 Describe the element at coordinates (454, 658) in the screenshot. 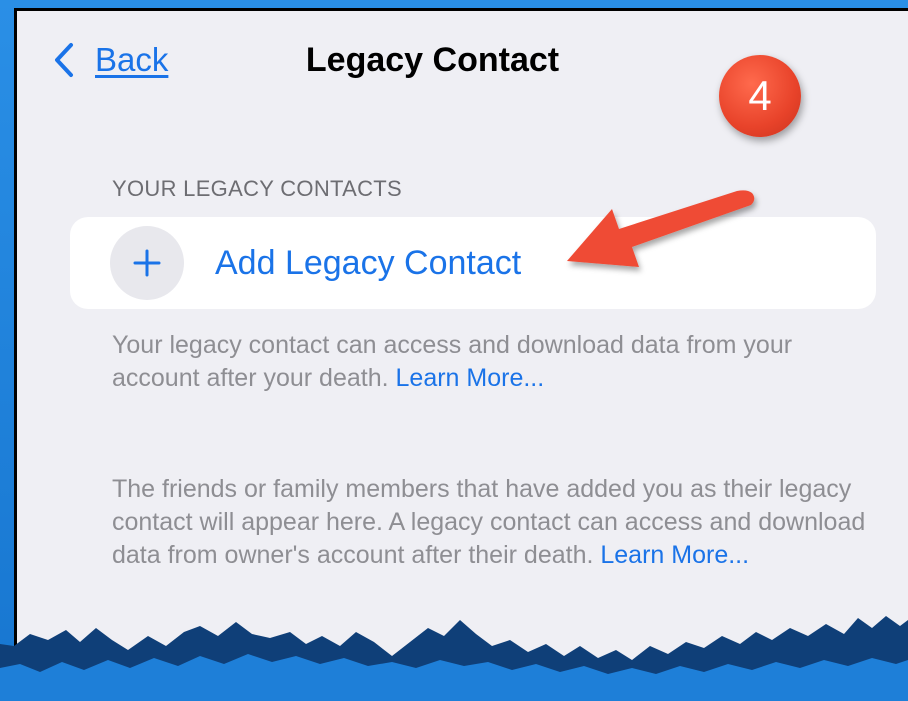

I see `torn-edge-decoration` at that location.